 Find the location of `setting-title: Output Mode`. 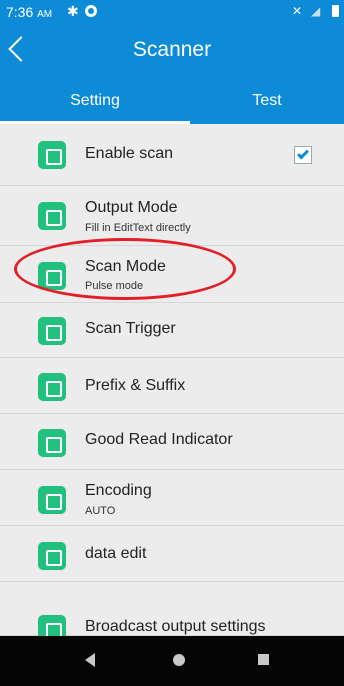

setting-title: Output Mode is located at coordinates (131, 207).